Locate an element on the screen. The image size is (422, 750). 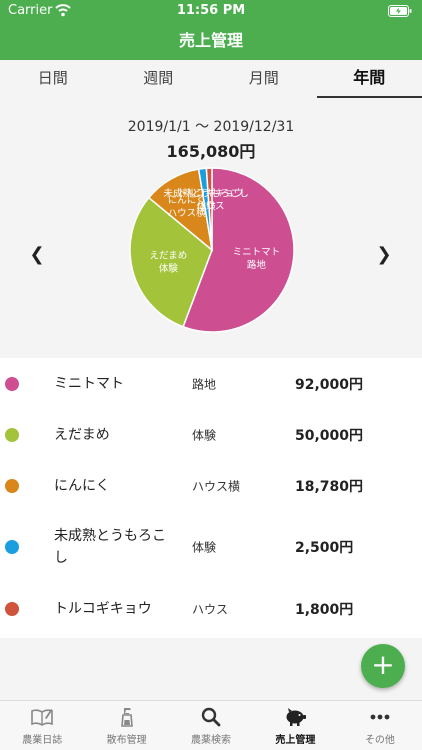
tabbar-item-sales: 売上管理 is located at coordinates (295, 725).